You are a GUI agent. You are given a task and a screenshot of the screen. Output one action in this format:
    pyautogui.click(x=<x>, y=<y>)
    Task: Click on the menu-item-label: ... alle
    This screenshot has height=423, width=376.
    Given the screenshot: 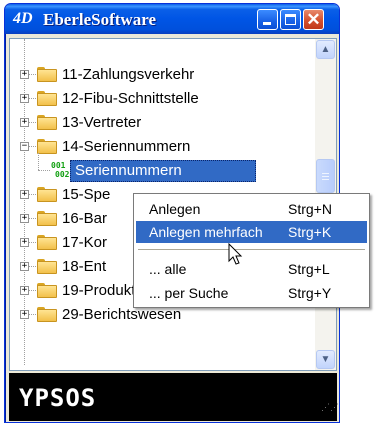 What is the action you would take?
    pyautogui.click(x=168, y=269)
    